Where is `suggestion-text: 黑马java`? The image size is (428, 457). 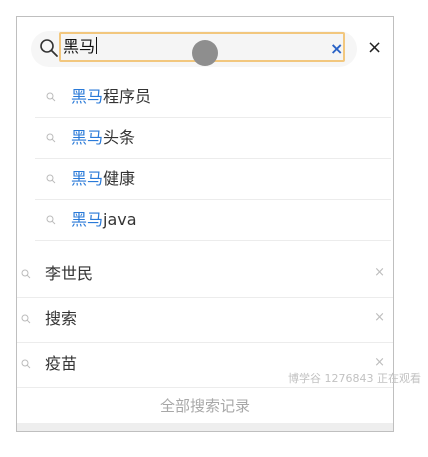 suggestion-text: 黑马java is located at coordinates (104, 220).